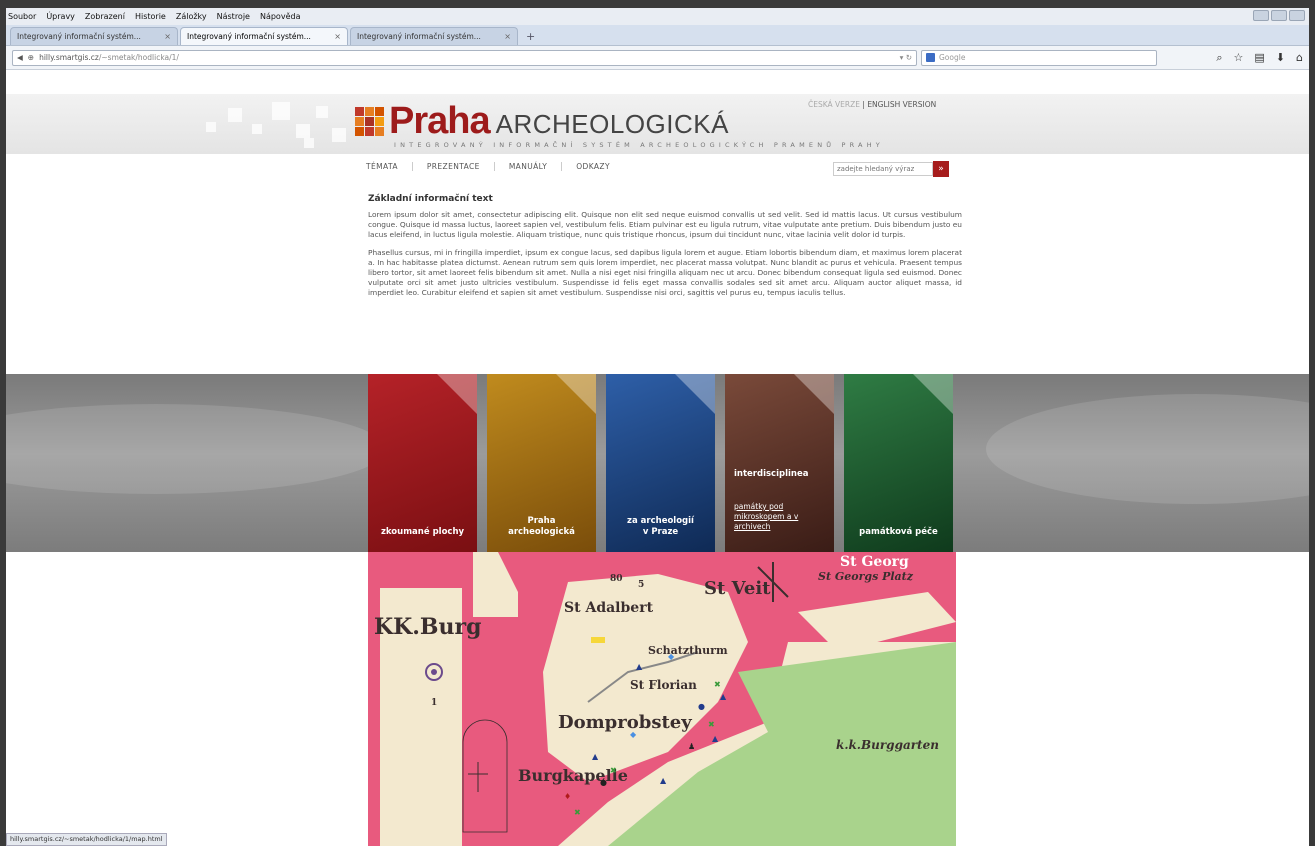 Image resolution: width=1315 pixels, height=846 pixels. What do you see at coordinates (1297, 15) in the screenshot?
I see `close-window-button` at bounding box center [1297, 15].